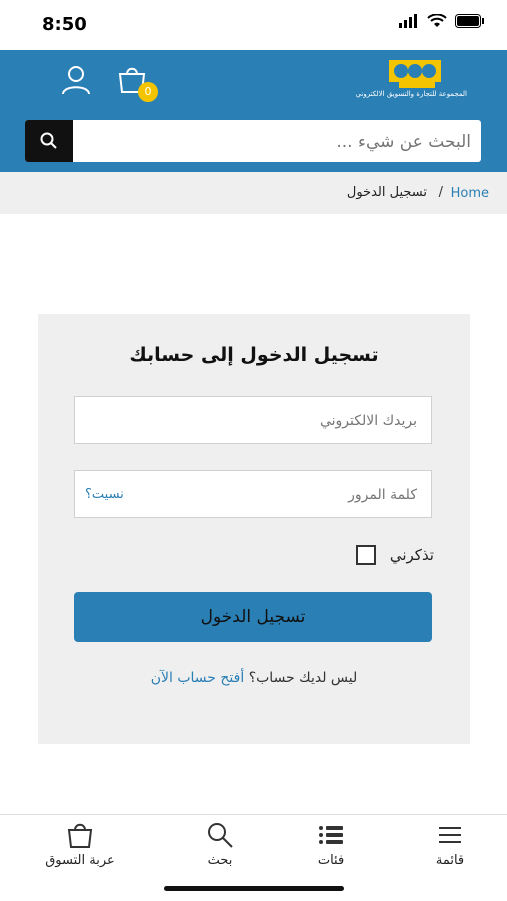 The width and height of the screenshot is (507, 901). I want to click on cart-count-badge: 0, so click(148, 92).